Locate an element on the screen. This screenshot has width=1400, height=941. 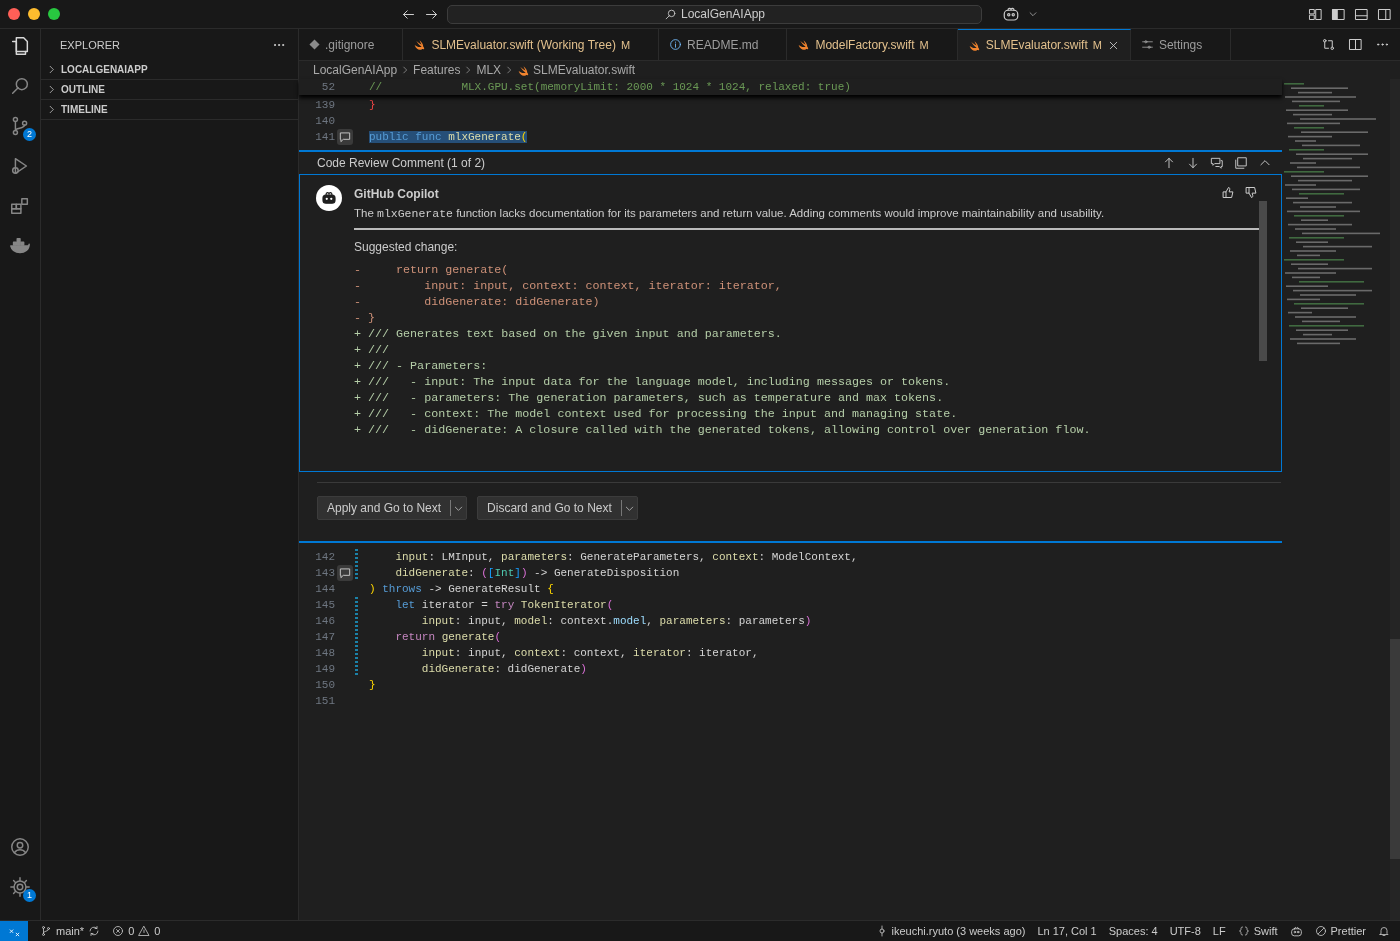
section-header: OUTLINE is located at coordinates (169, 90).